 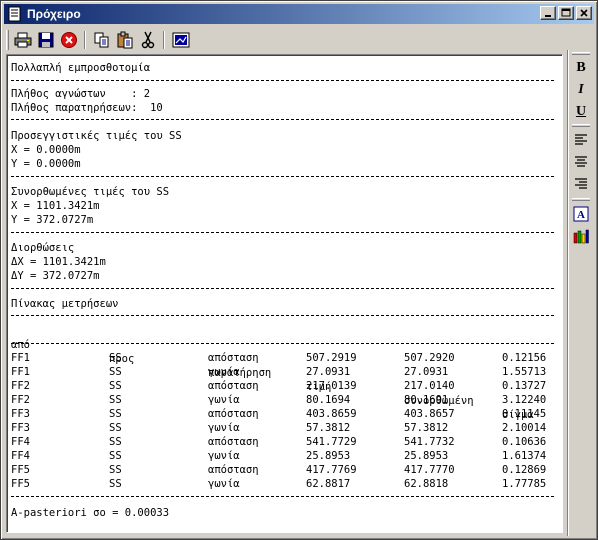 I want to click on table-row: FF4 SS γωνία 25.8953 25.8953 1.61374, so click(x=283, y=456).